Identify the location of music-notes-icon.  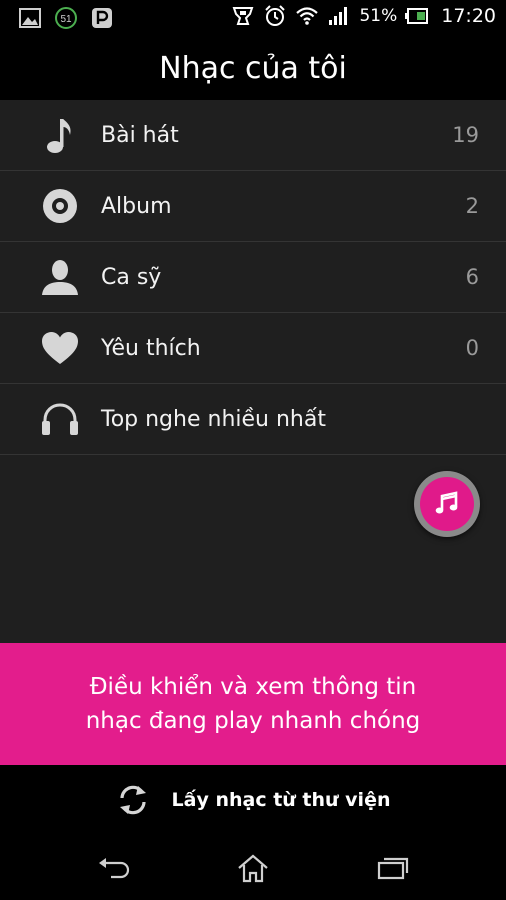
(446, 502).